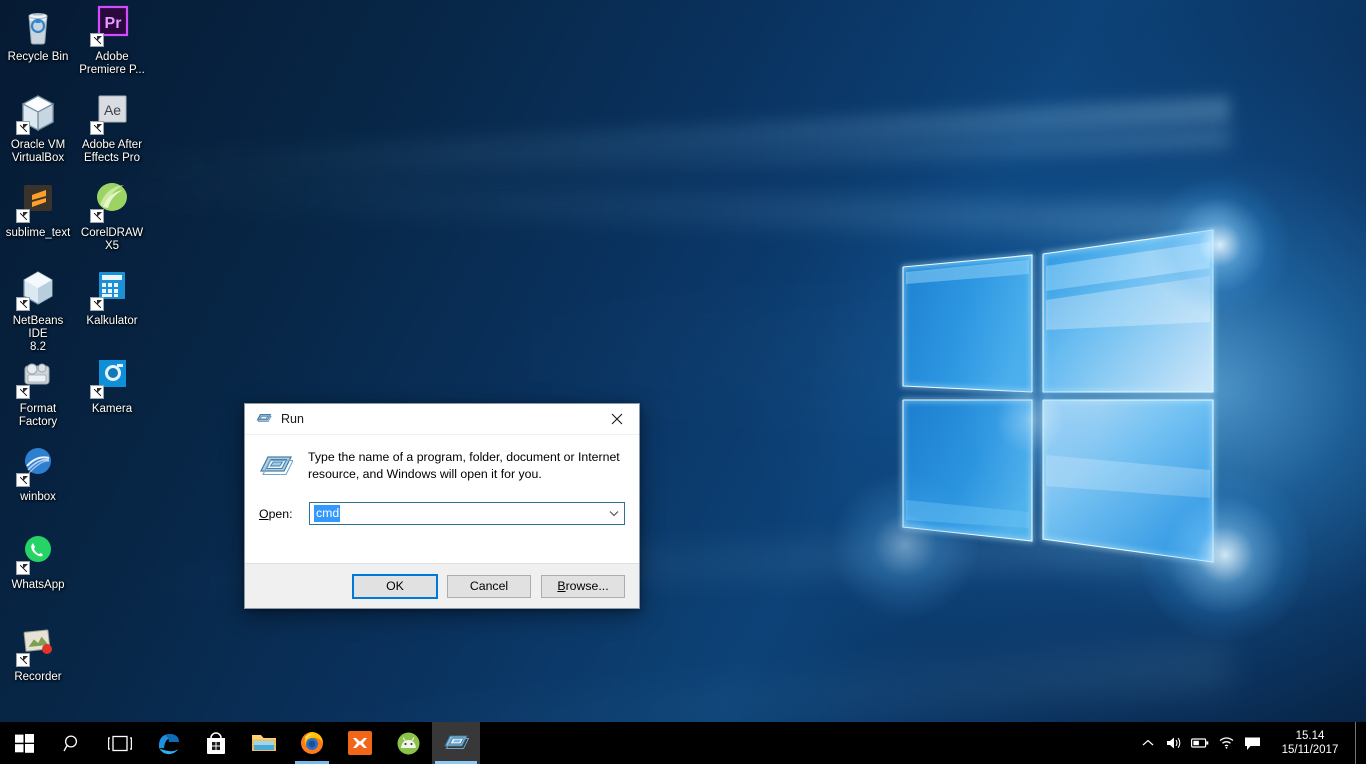 Image resolution: width=1366 pixels, height=764 pixels. I want to click on chevron-down-icon, so click(613, 513).